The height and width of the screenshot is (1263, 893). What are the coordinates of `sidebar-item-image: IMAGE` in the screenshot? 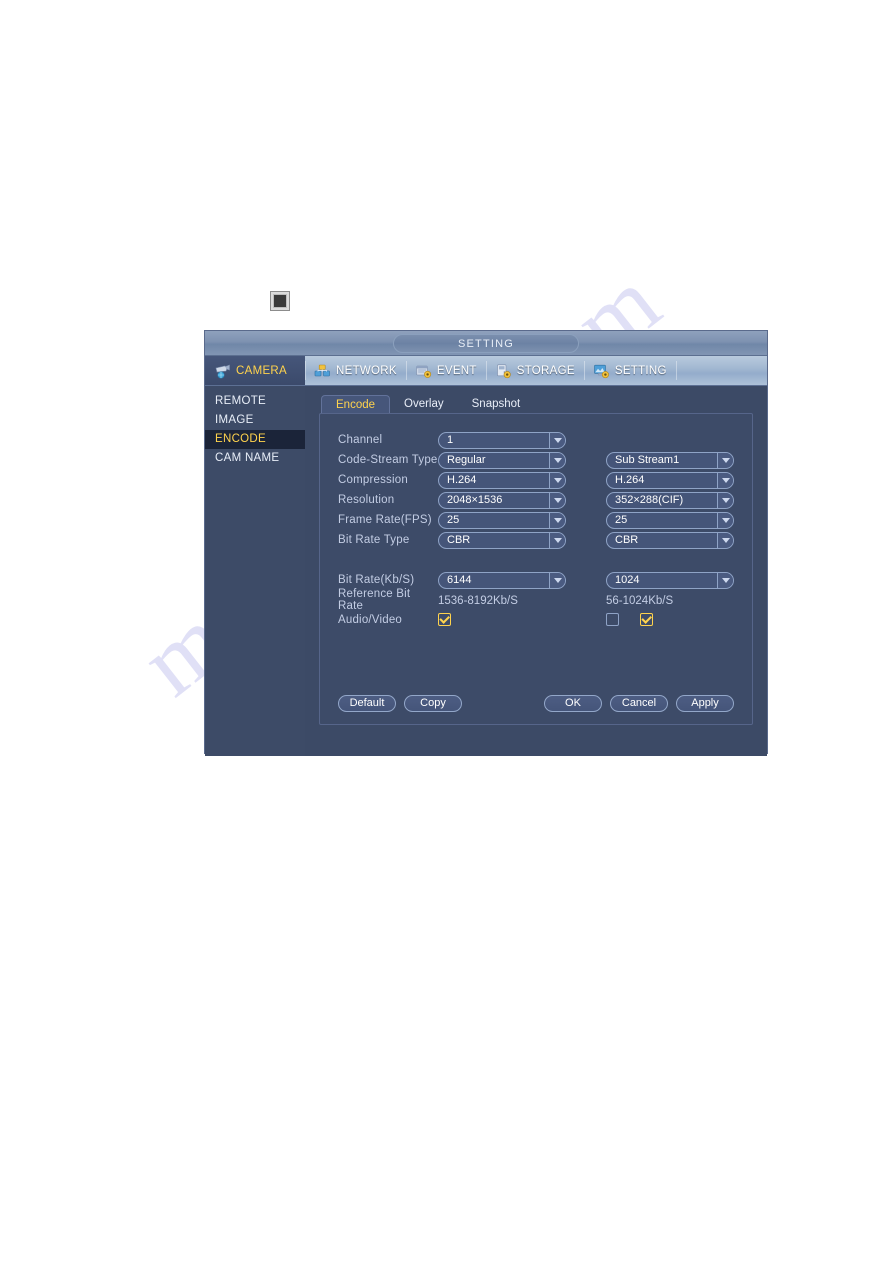 It's located at (255, 420).